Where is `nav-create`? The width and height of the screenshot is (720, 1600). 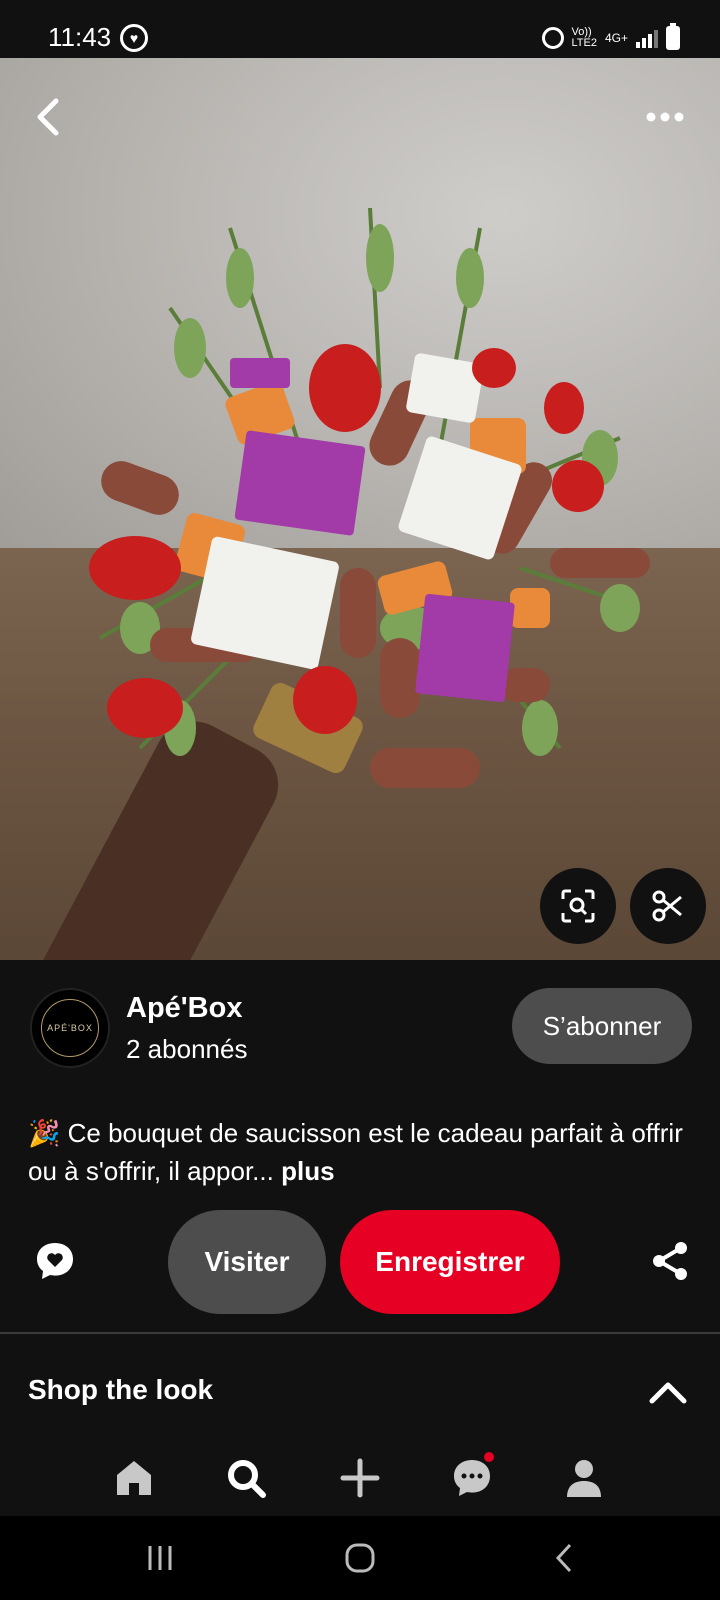
nav-create is located at coordinates (360, 1478).